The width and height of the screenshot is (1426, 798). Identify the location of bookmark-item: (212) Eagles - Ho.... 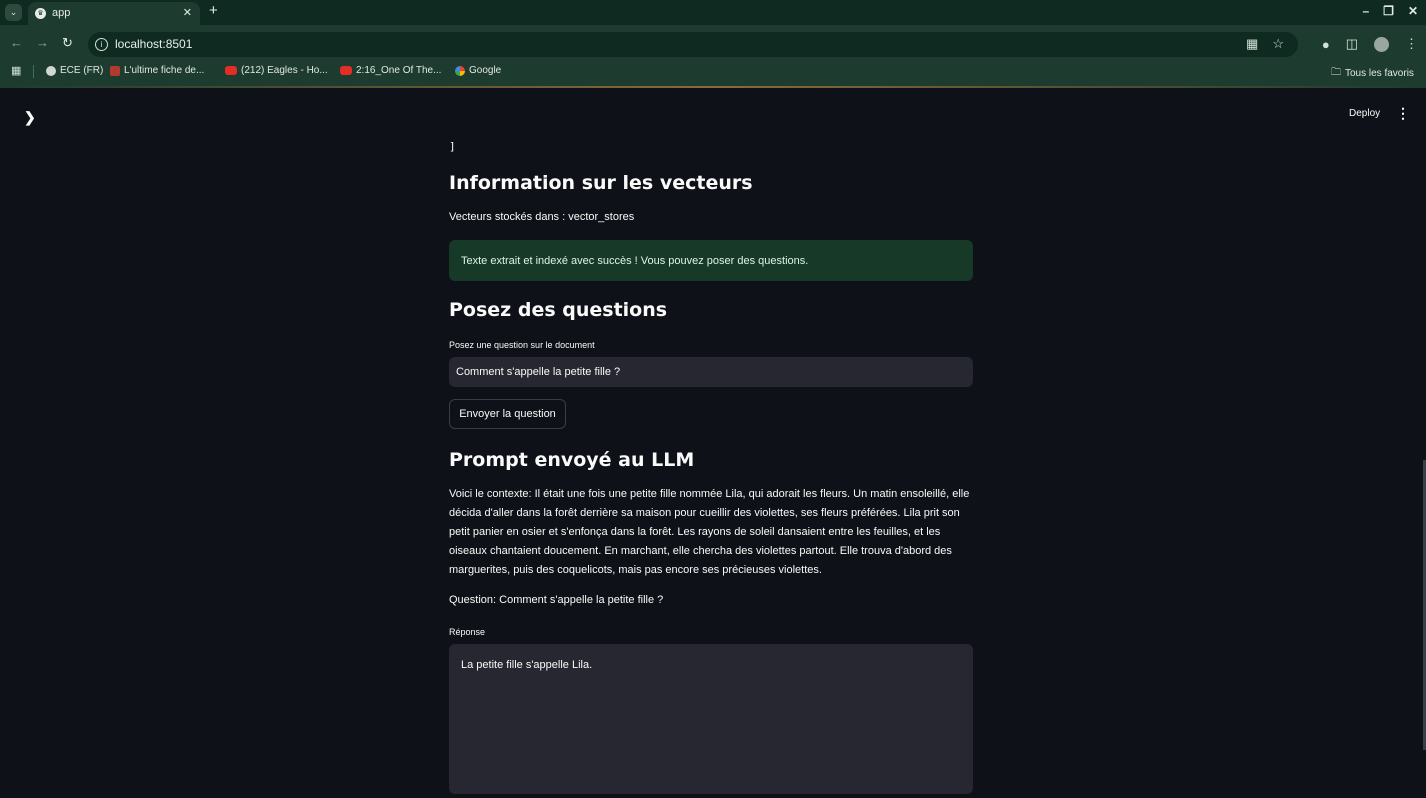
(276, 70).